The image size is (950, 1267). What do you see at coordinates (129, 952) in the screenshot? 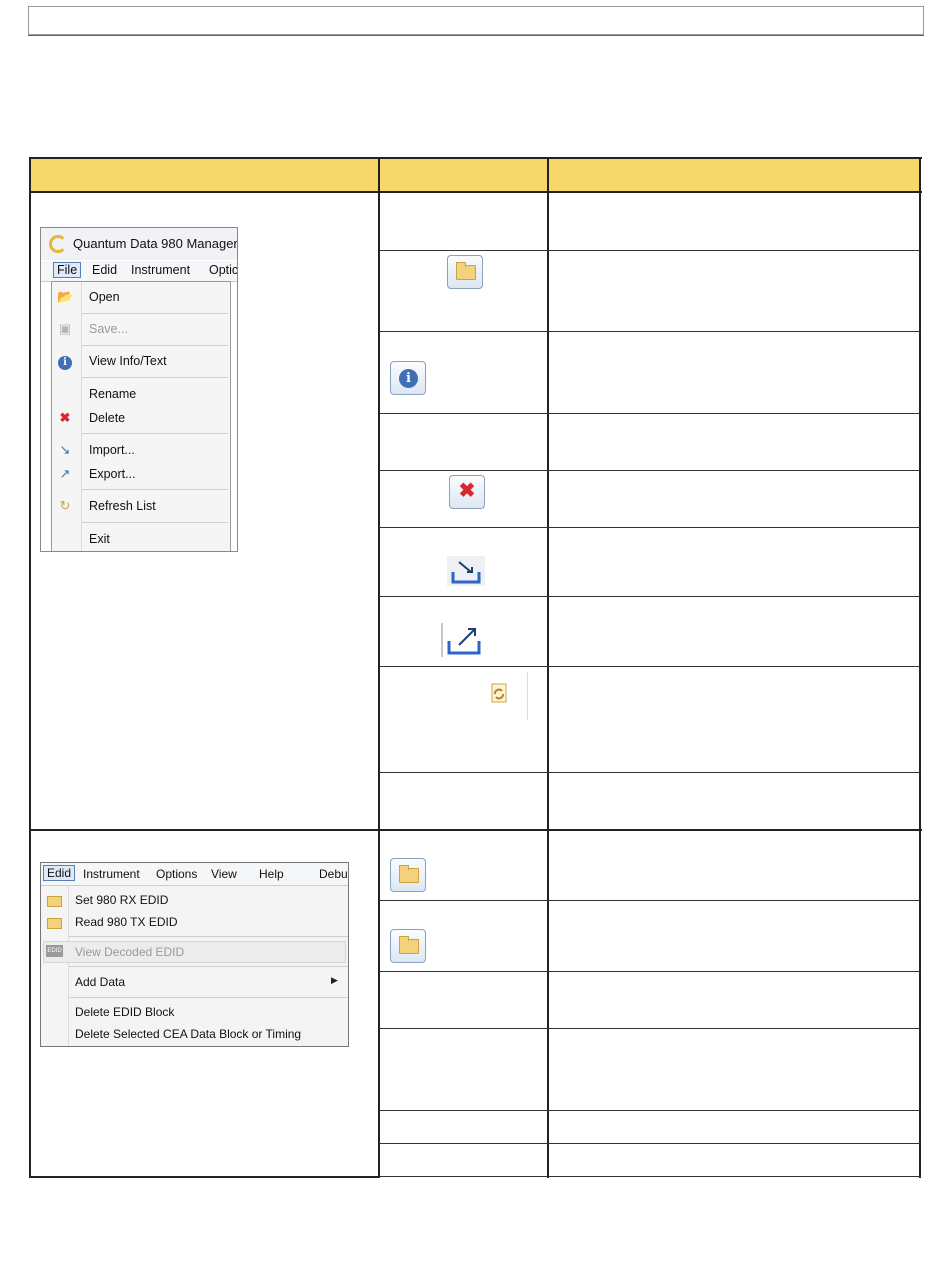
I see `menu-item-view-decoded-edid: View Decoded EDID` at bounding box center [129, 952].